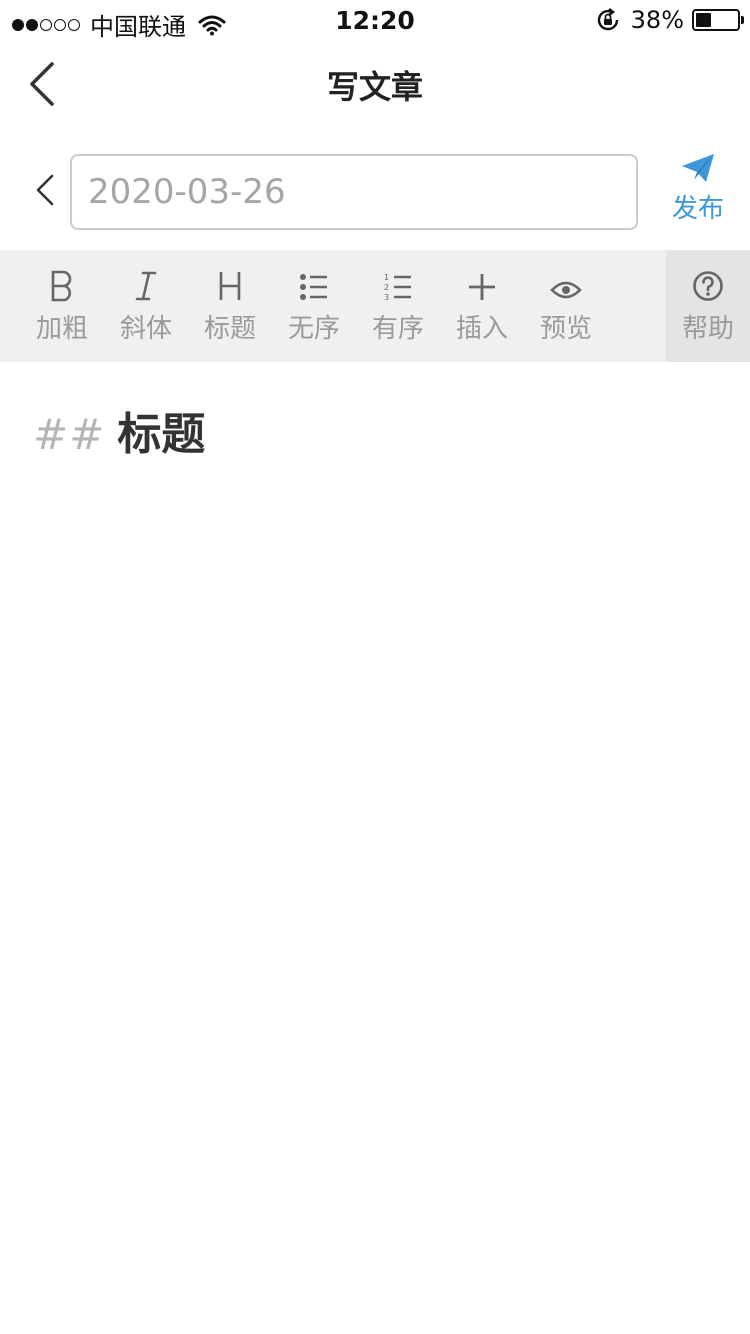 This screenshot has height=1334, width=750. I want to click on editor-heading-line: ## 标题, so click(119, 430).